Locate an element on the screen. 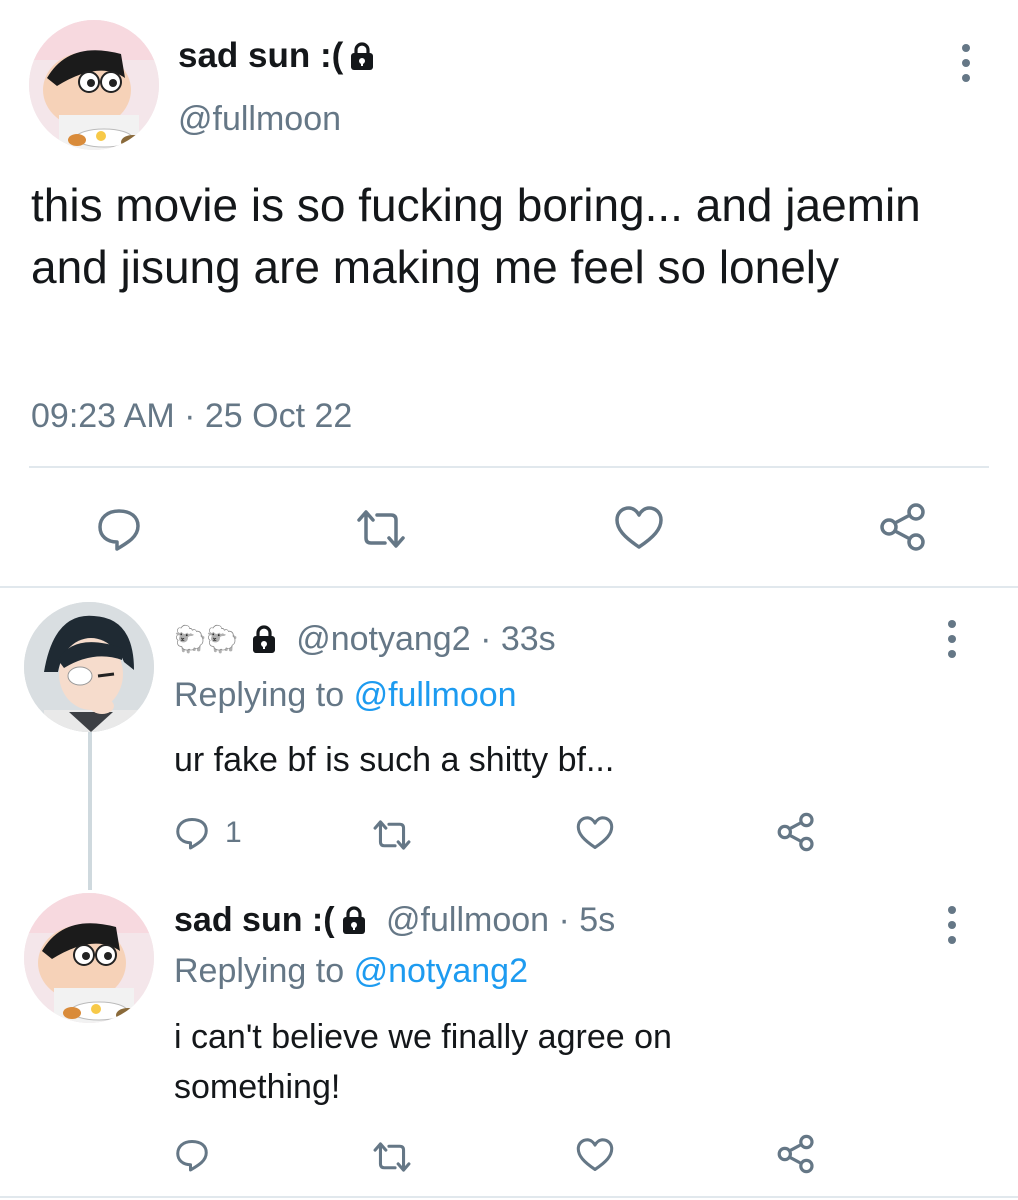 The image size is (1018, 1200). reply-count: 1 is located at coordinates (233, 832).